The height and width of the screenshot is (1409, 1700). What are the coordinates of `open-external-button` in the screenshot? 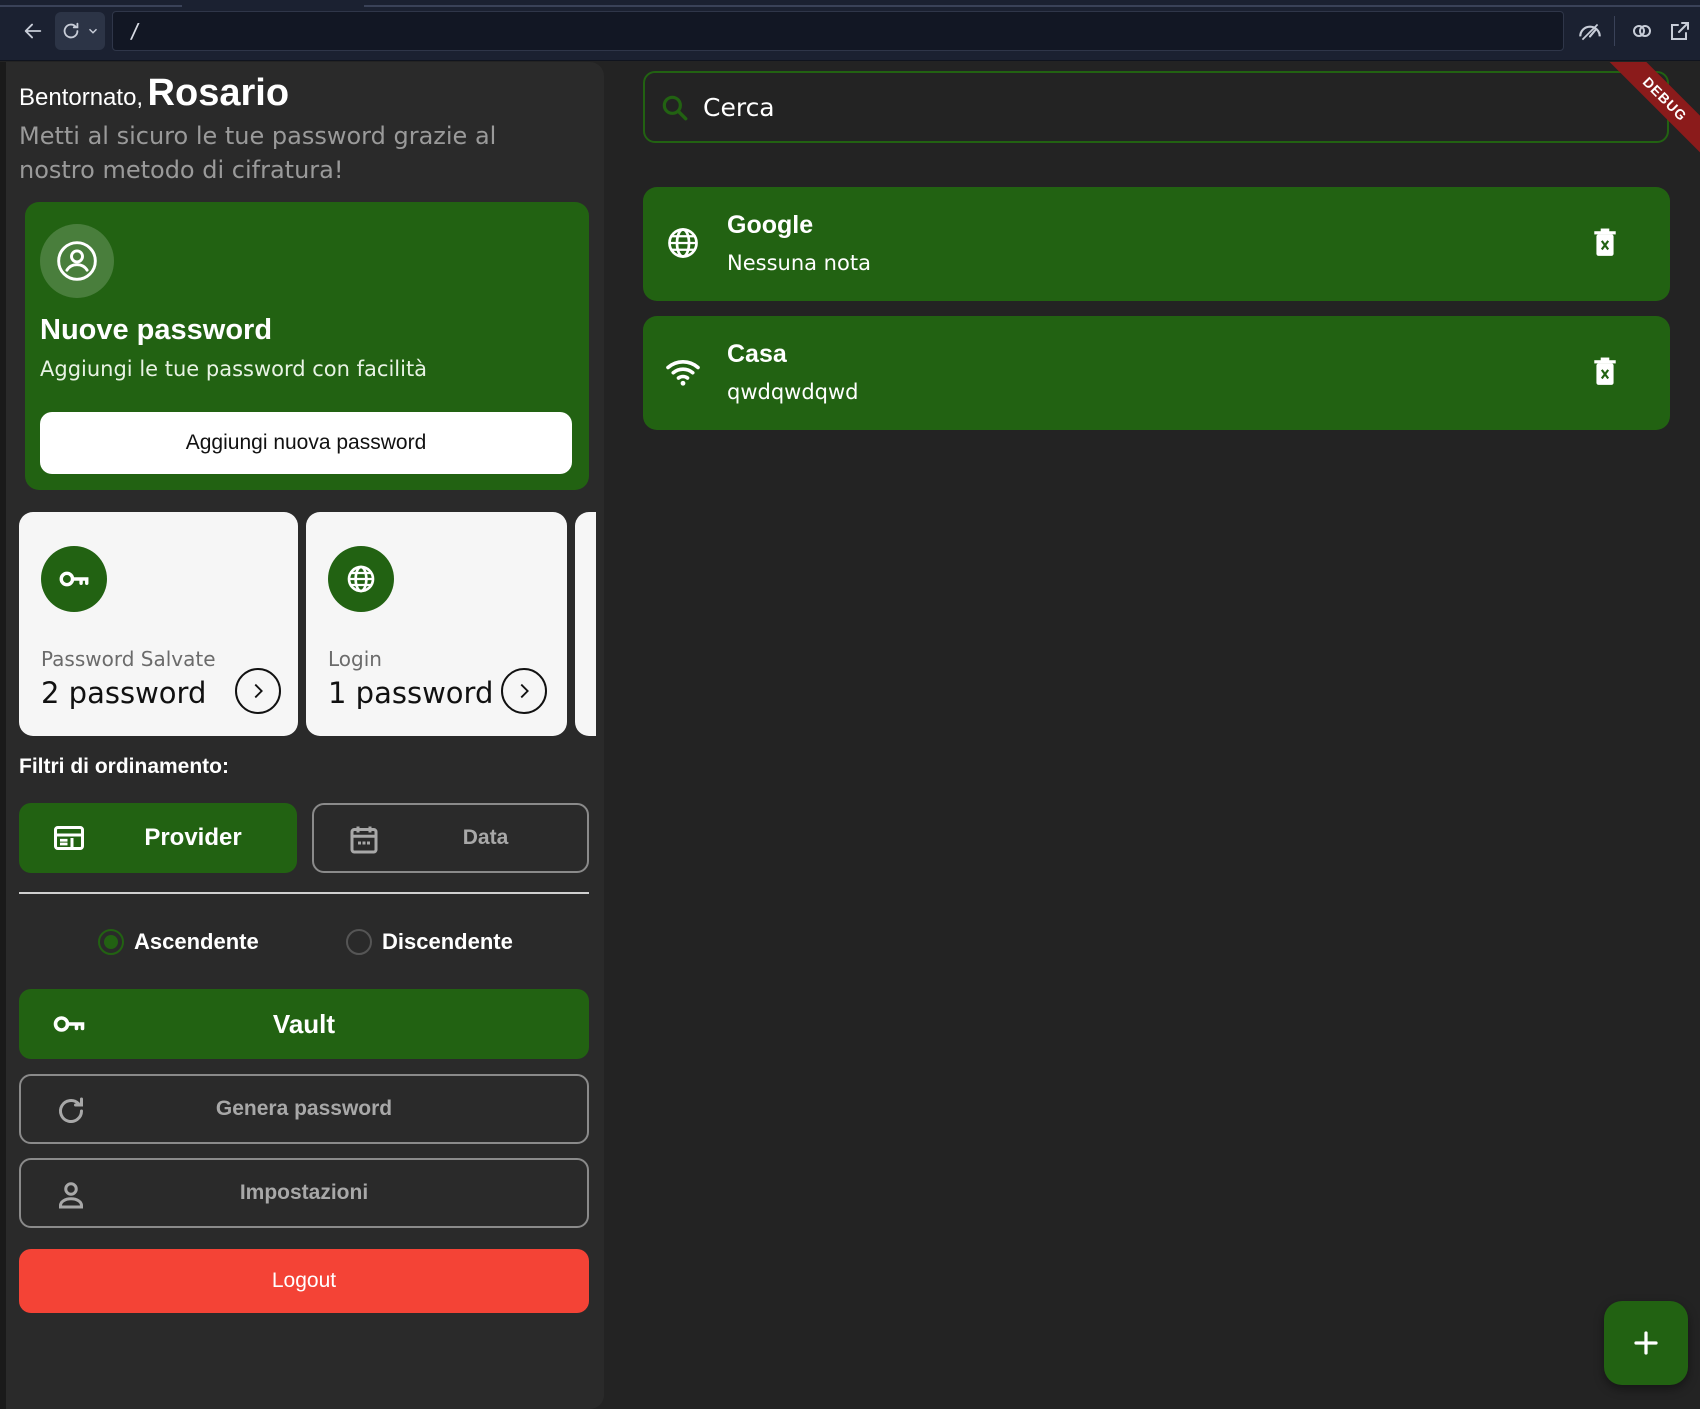 It's located at (1680, 31).